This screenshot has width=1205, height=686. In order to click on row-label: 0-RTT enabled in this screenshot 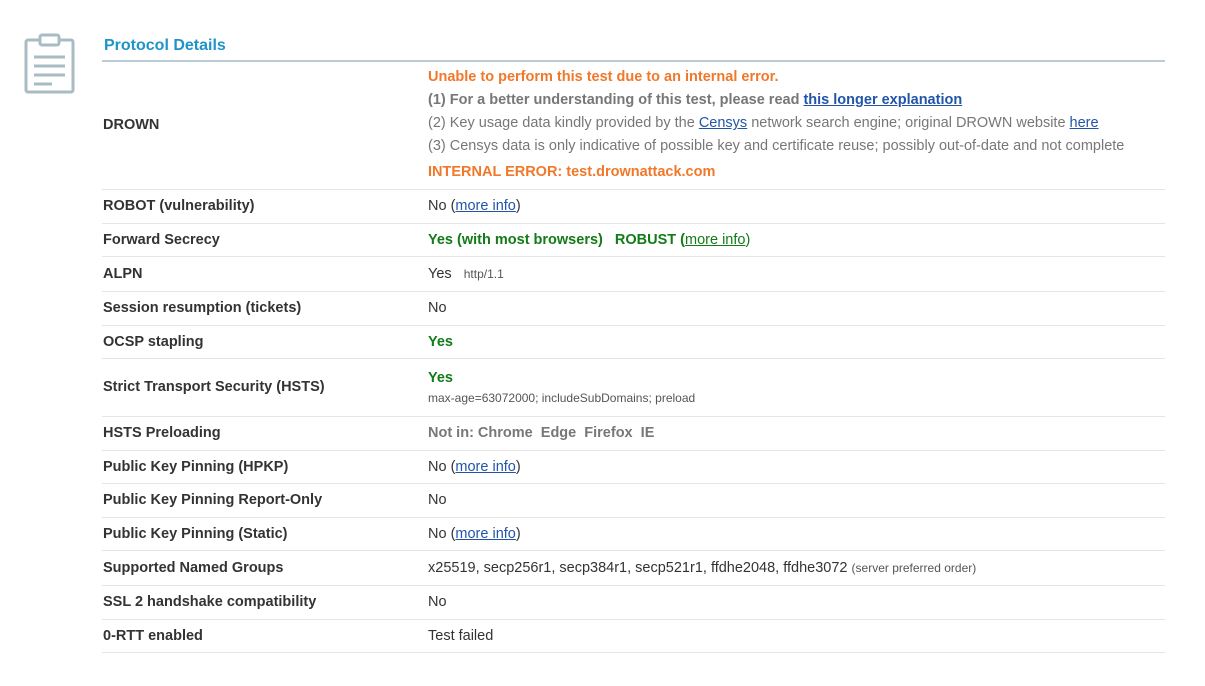, I will do `click(265, 636)`.